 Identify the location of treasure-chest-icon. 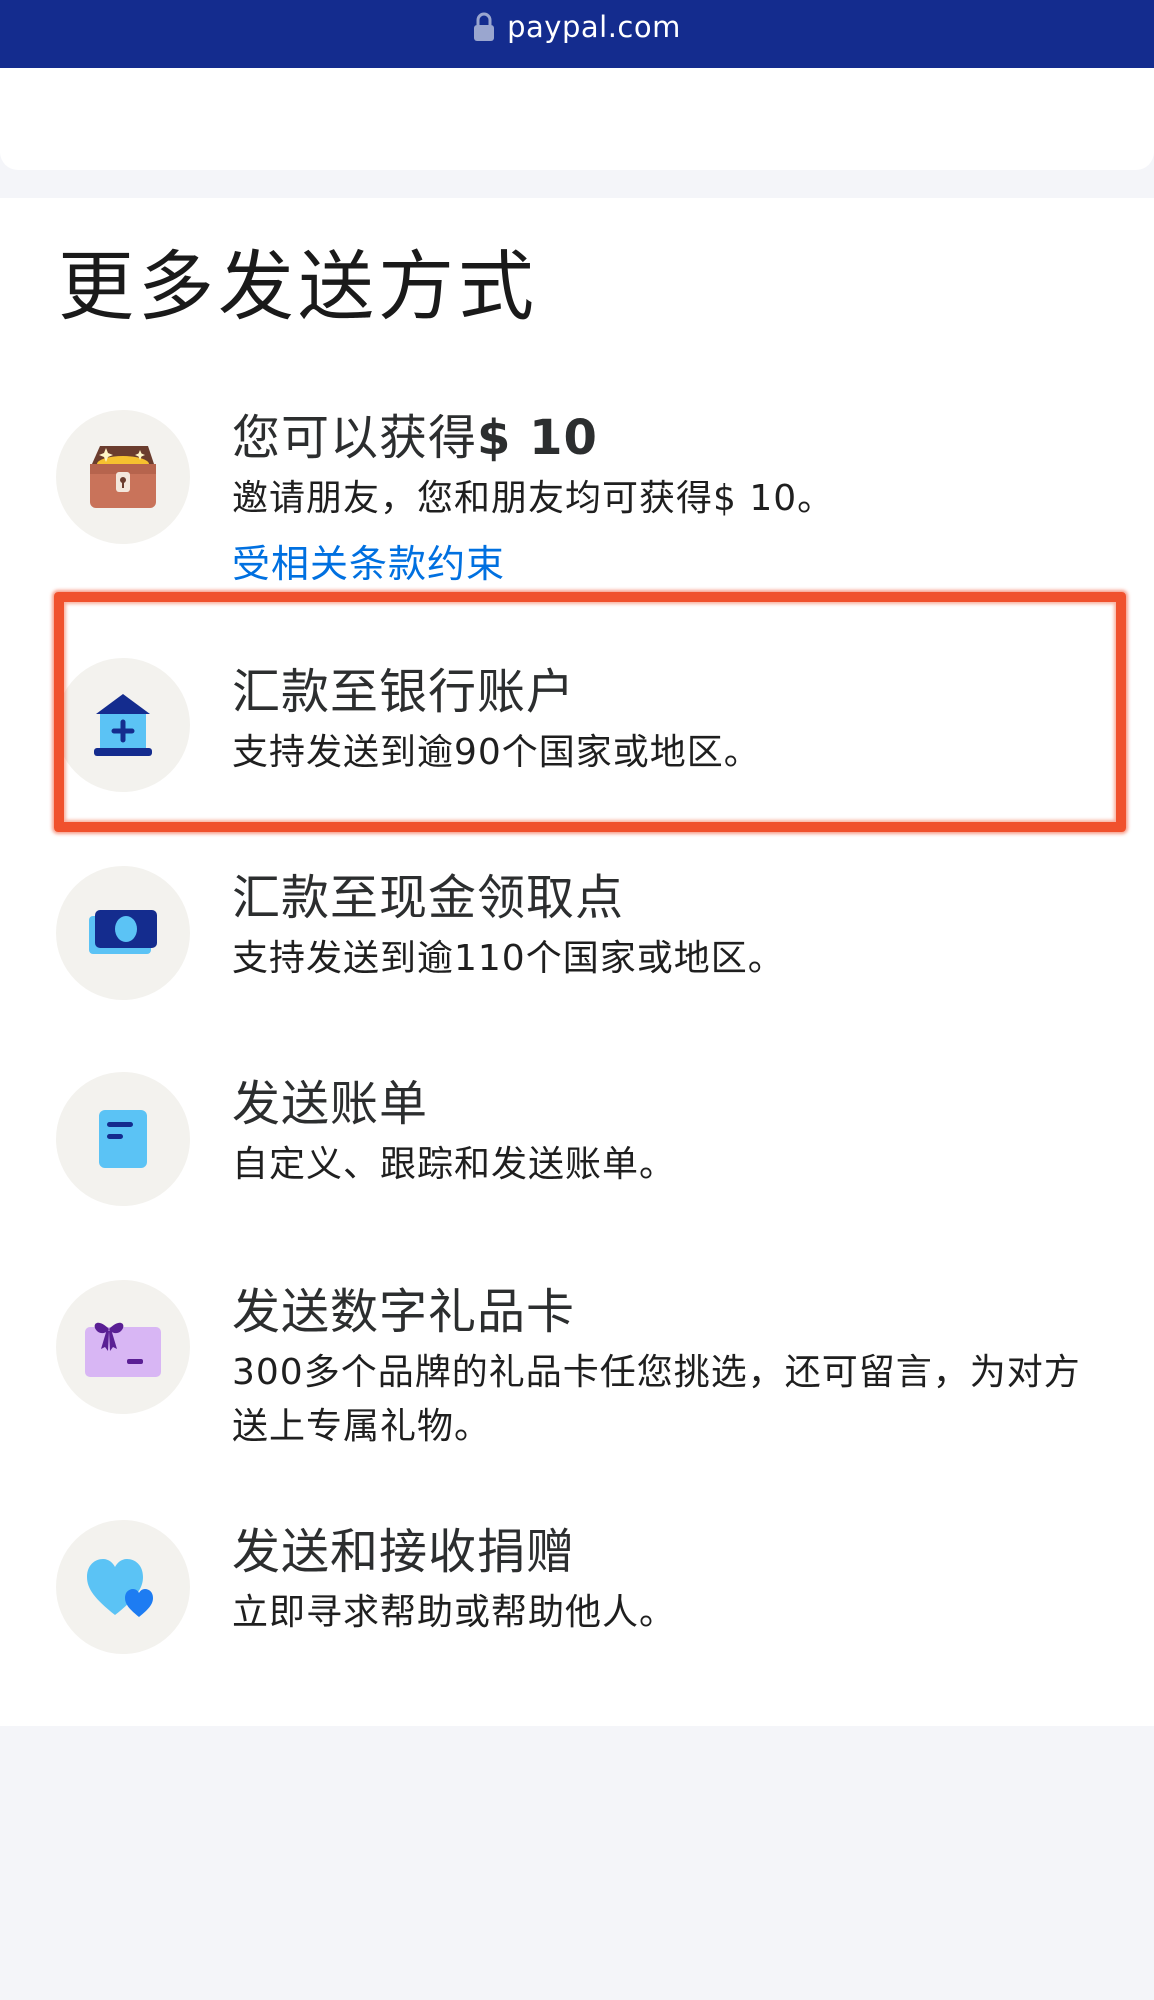
(123, 477).